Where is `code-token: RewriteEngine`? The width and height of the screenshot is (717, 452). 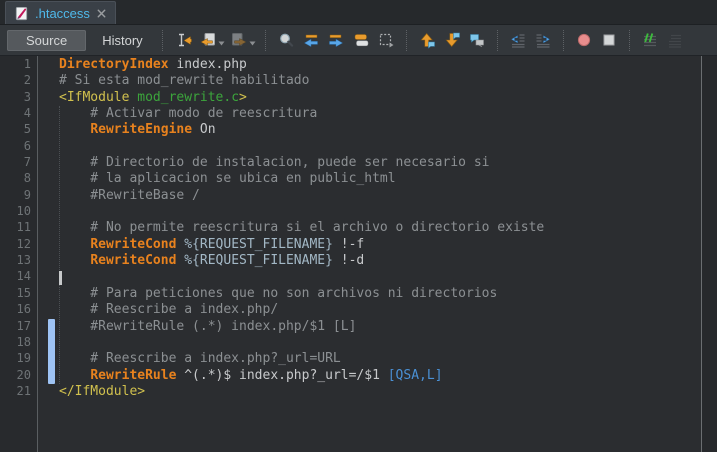
code-token: RewriteEngine is located at coordinates (141, 130).